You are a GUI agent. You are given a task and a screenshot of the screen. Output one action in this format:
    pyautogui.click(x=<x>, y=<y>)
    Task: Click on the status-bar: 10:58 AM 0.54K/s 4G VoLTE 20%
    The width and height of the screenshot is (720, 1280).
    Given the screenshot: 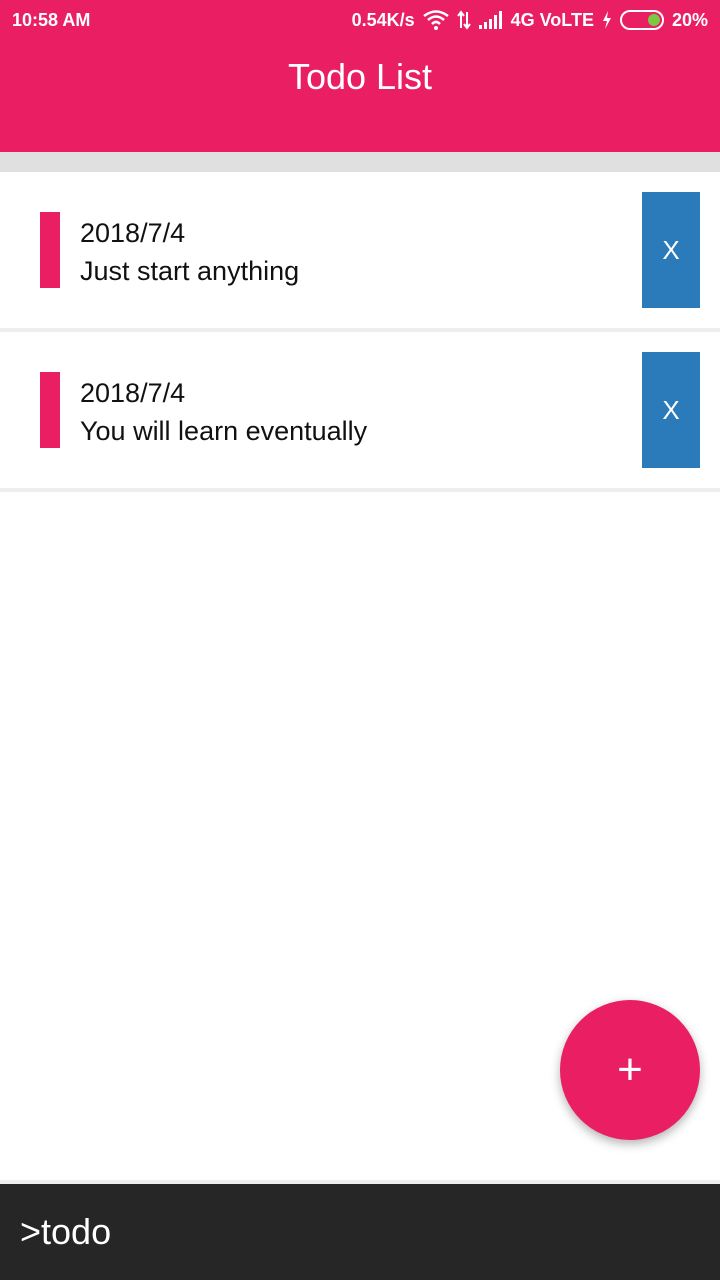 What is the action you would take?
    pyautogui.click(x=360, y=20)
    